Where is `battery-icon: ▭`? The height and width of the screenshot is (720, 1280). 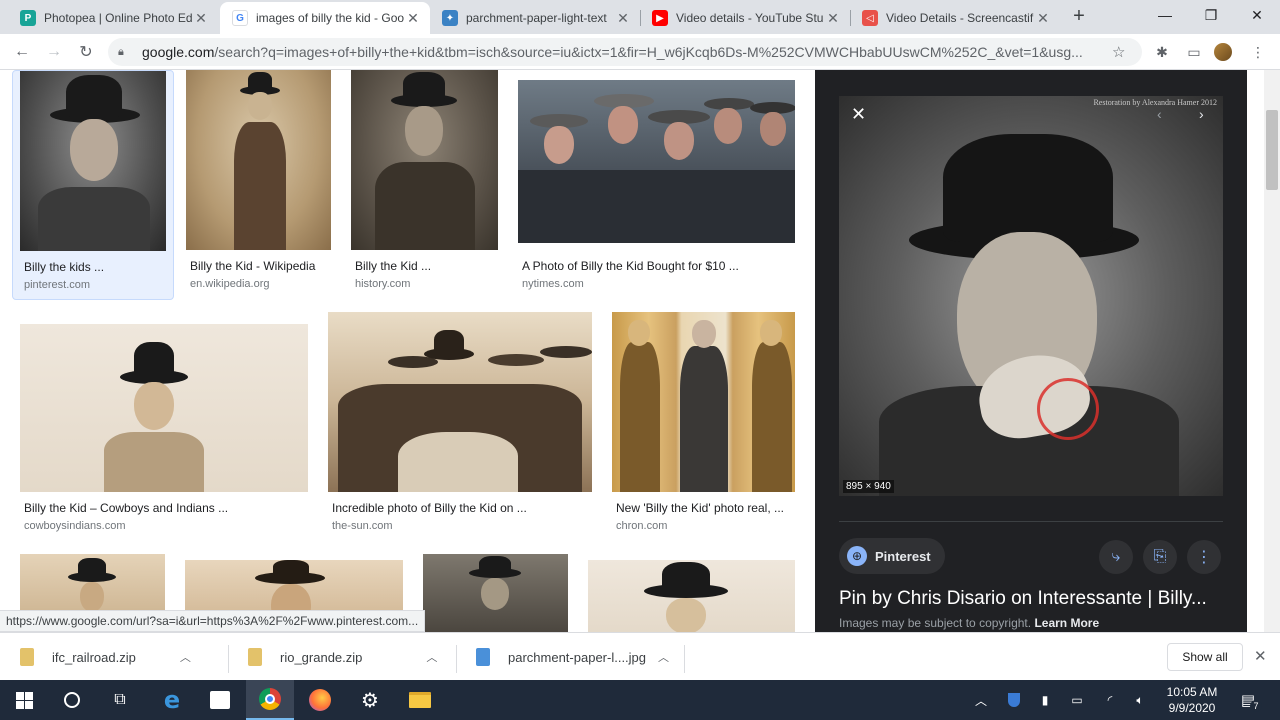 battery-icon: ▭ is located at coordinates (1077, 700).